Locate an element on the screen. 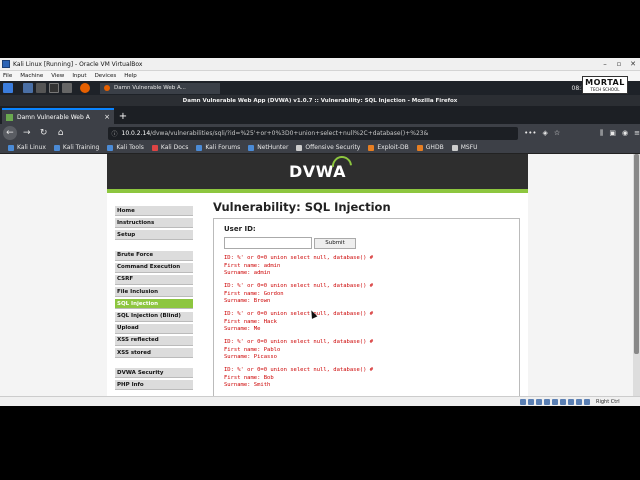 The height and width of the screenshot is (480, 640). bookmark-kali-linux: Kali Linux is located at coordinates (27, 147).